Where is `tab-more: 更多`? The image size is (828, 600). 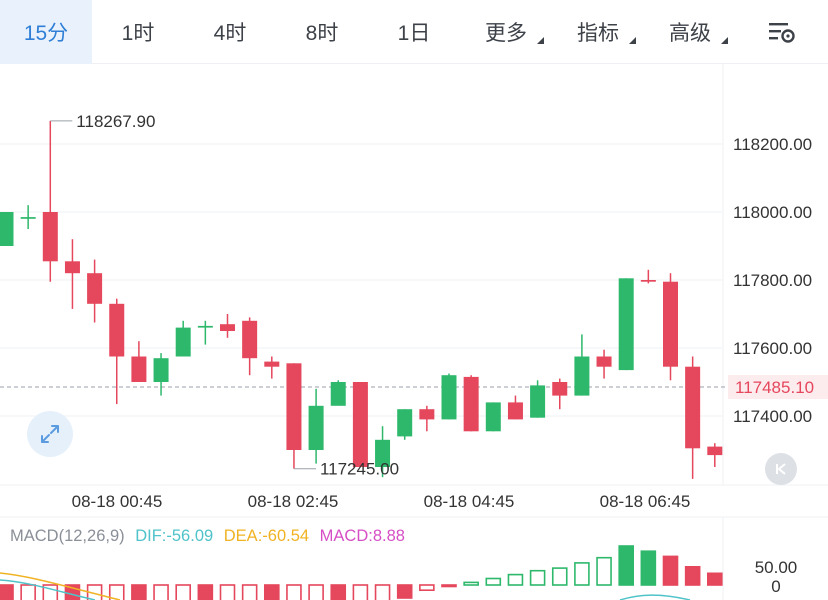
tab-more: 更多 is located at coordinates (506, 32).